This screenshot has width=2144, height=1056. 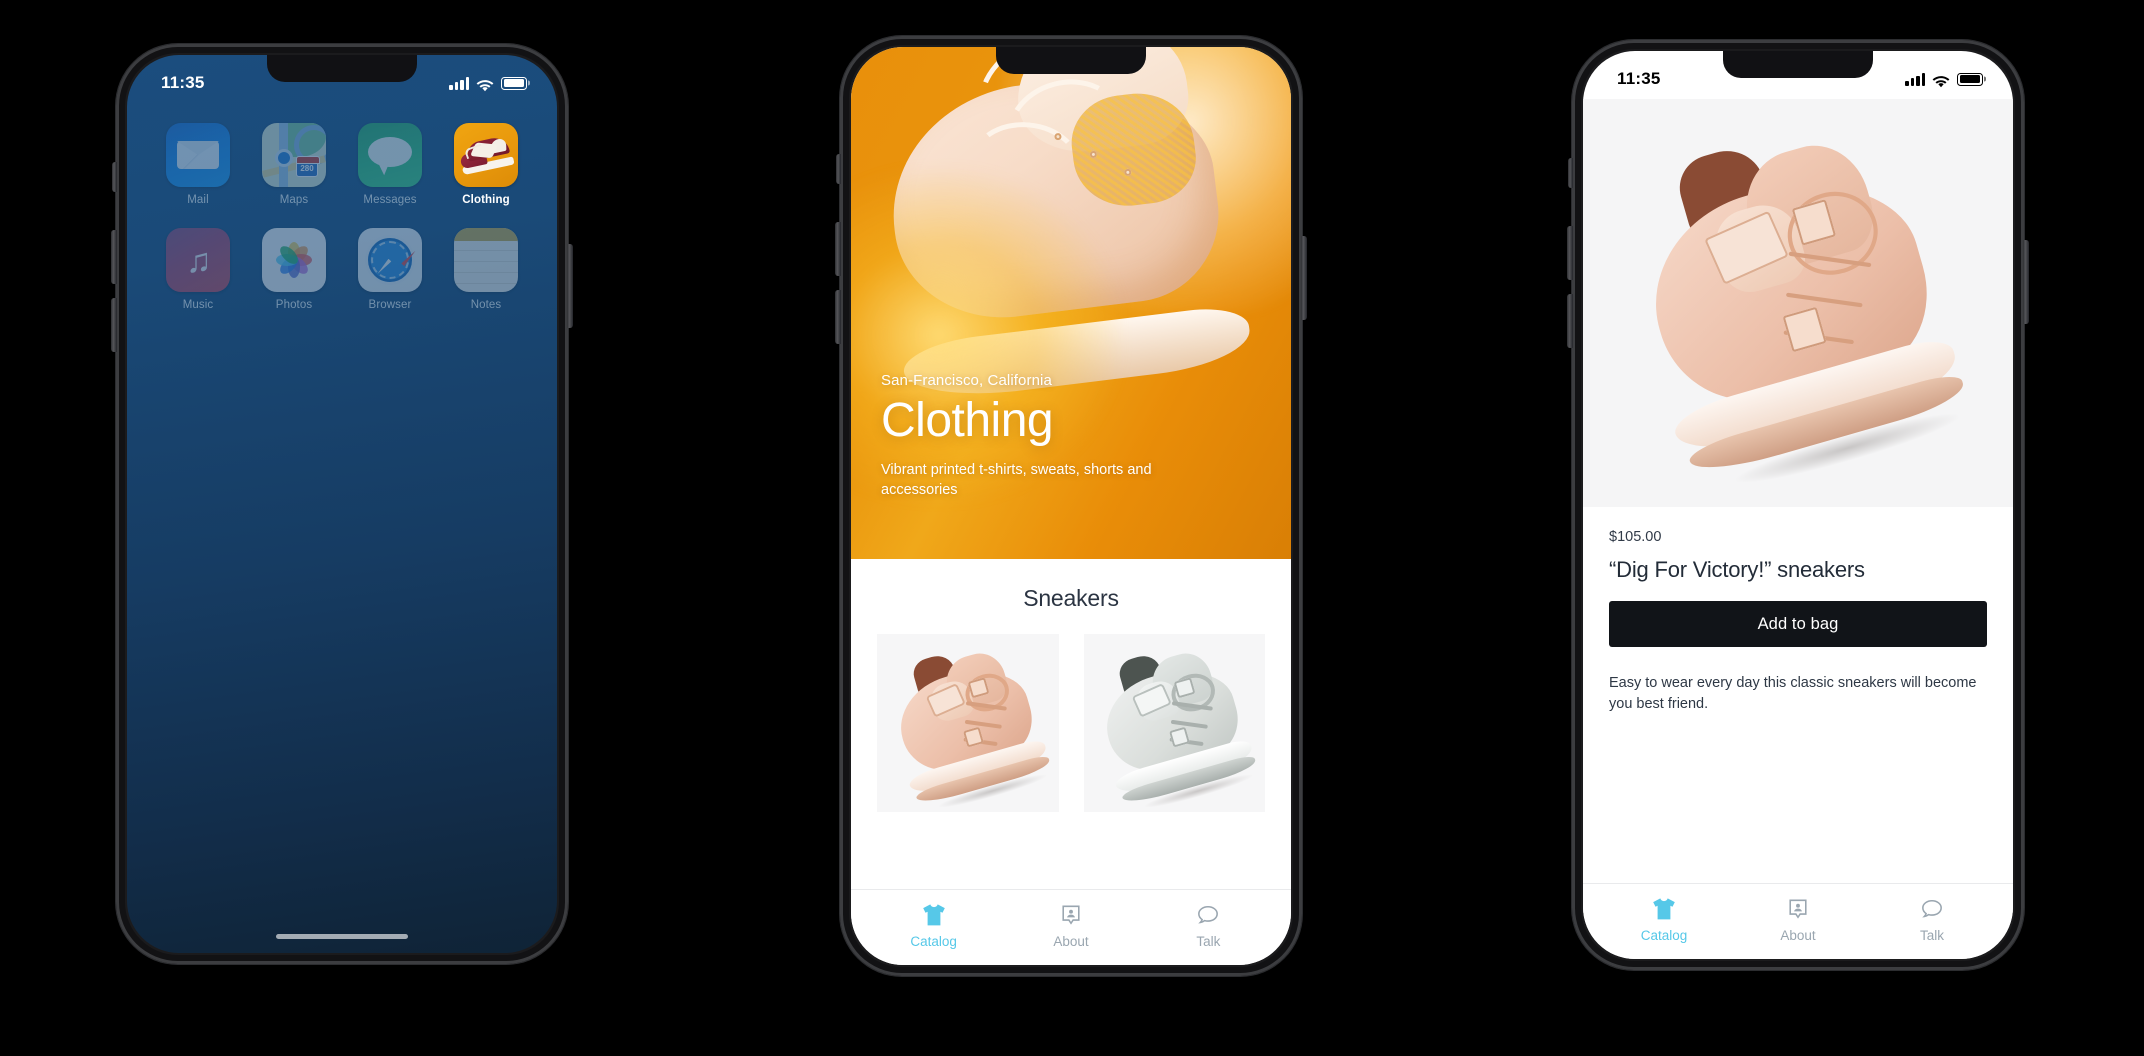 What do you see at coordinates (294, 260) in the screenshot?
I see `photos-flower-icon` at bounding box center [294, 260].